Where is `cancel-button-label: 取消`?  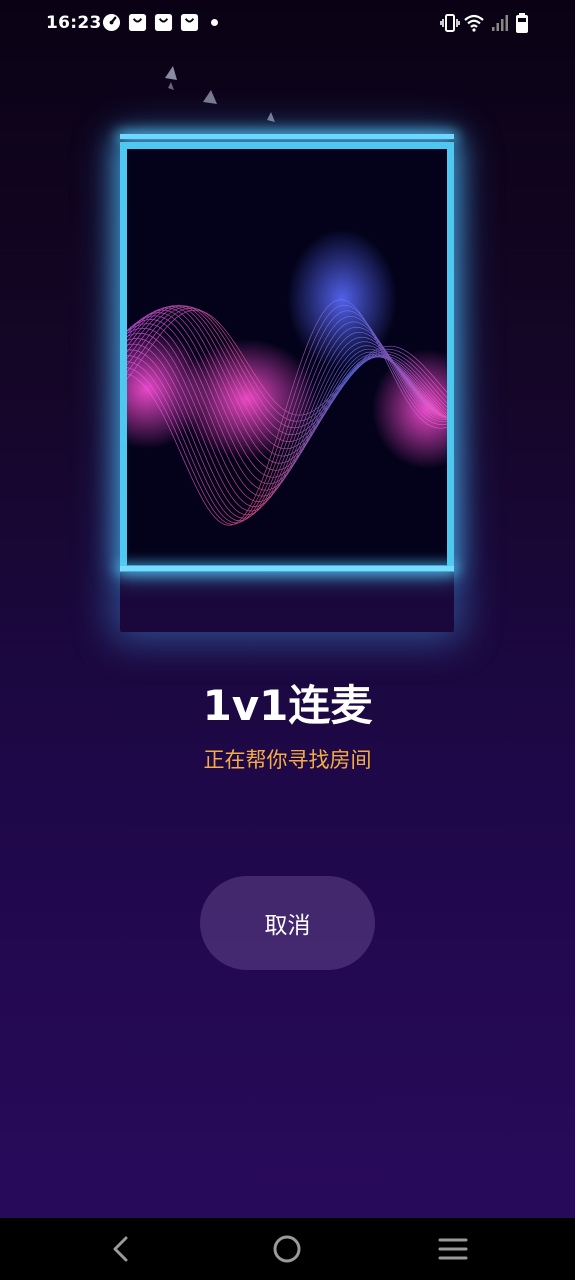
cancel-button-label: 取消 is located at coordinates (287, 926).